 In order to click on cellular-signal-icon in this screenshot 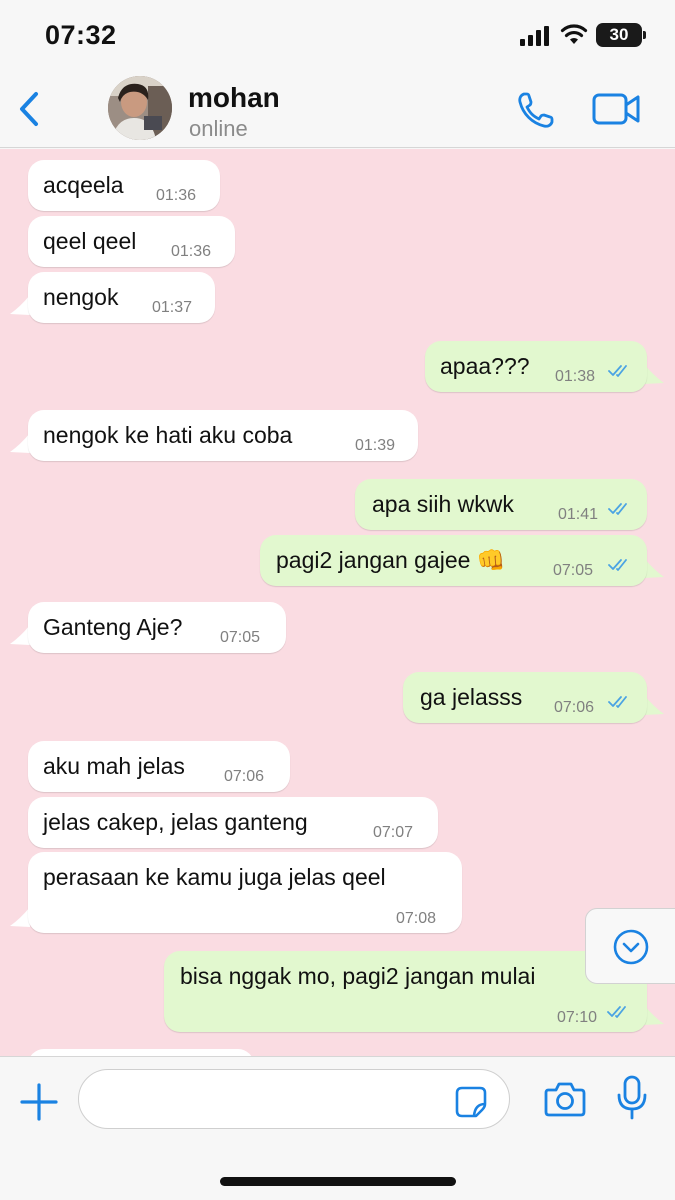, I will do `click(534, 36)`.